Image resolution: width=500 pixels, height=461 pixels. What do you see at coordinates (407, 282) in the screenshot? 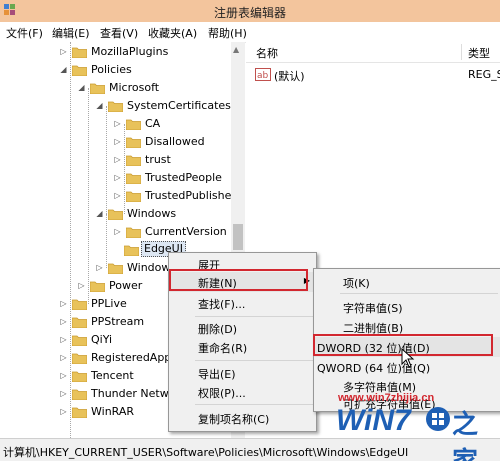
I see `submenu-item-key: 项(K)` at bounding box center [407, 282].